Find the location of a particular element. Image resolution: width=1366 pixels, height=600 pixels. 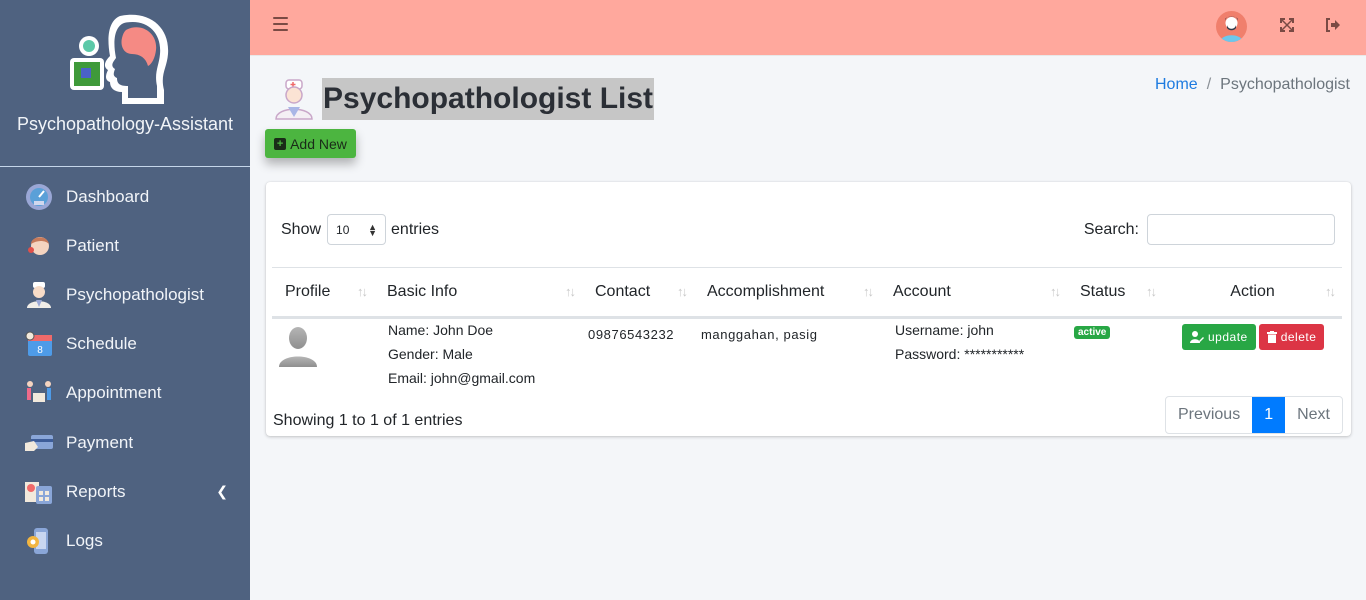

sidebar-item-payment: Payment is located at coordinates (125, 442).